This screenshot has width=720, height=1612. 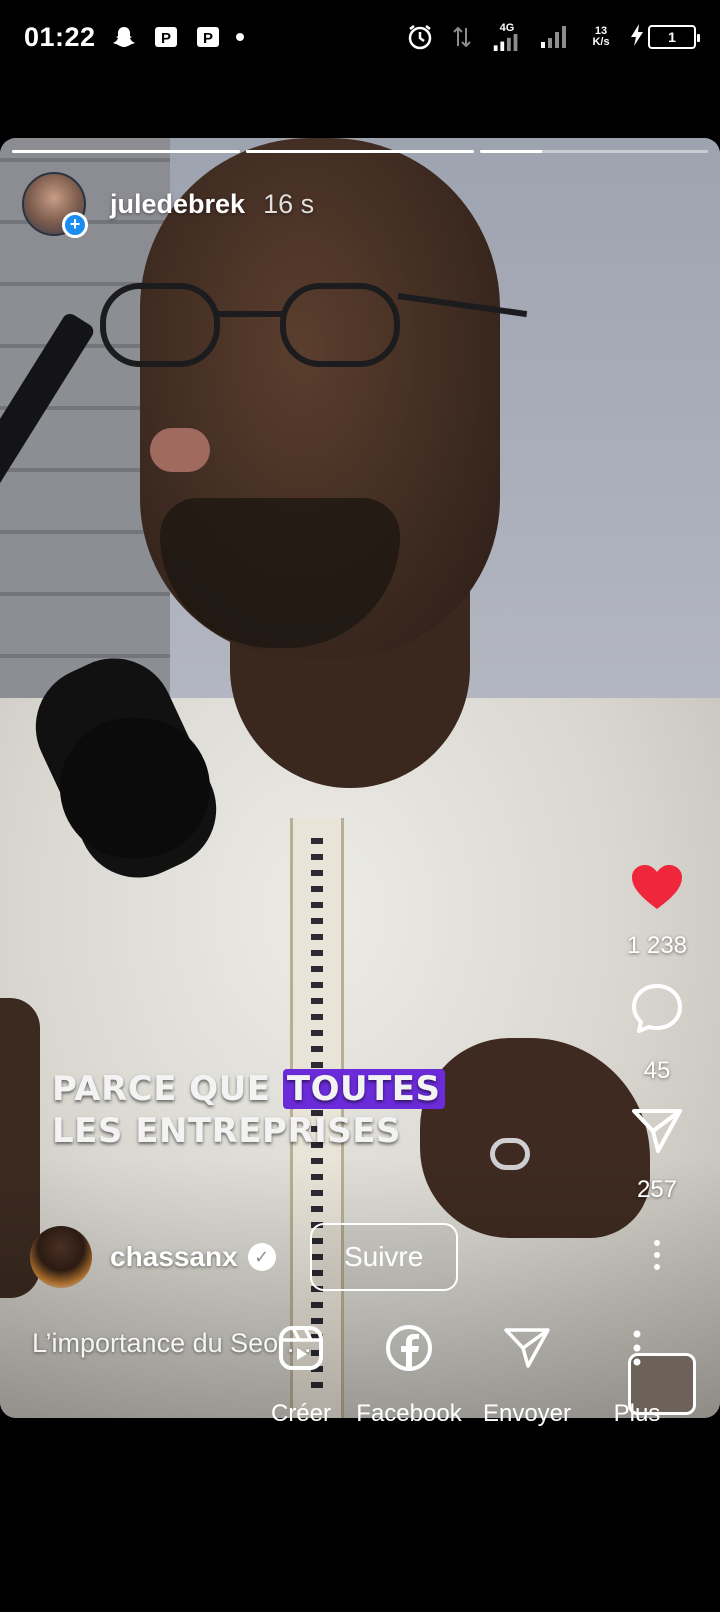 I want to click on share-button: 257, so click(x=657, y=1155).